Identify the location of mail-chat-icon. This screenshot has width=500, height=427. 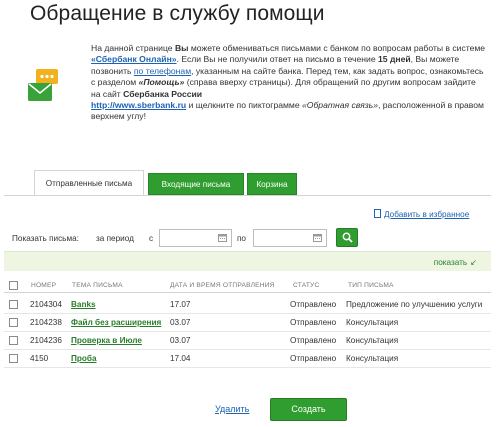
(43, 85).